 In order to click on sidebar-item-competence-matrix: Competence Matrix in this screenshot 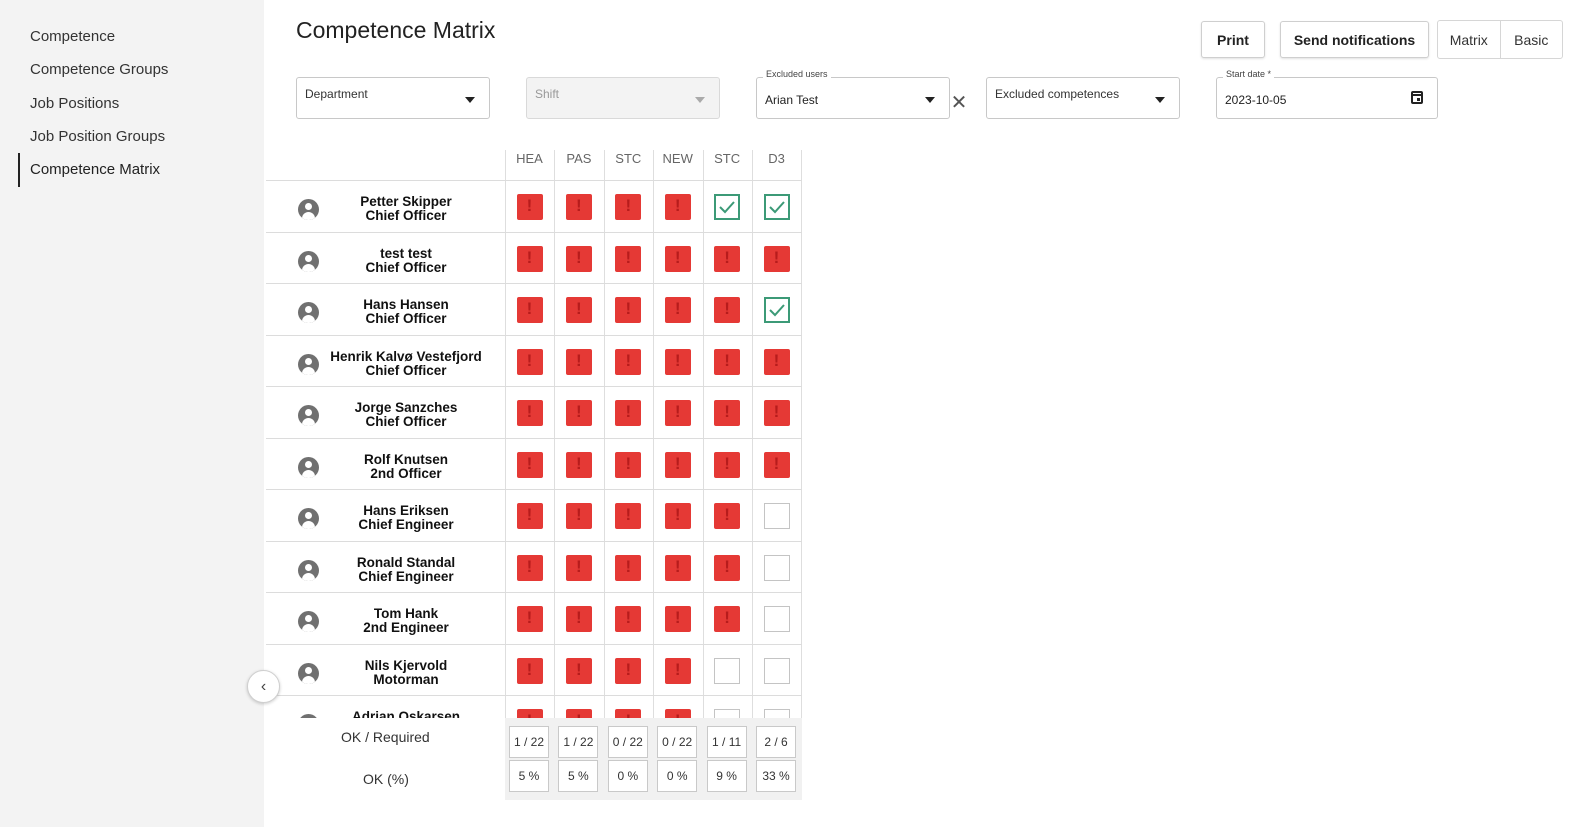, I will do `click(95, 170)`.